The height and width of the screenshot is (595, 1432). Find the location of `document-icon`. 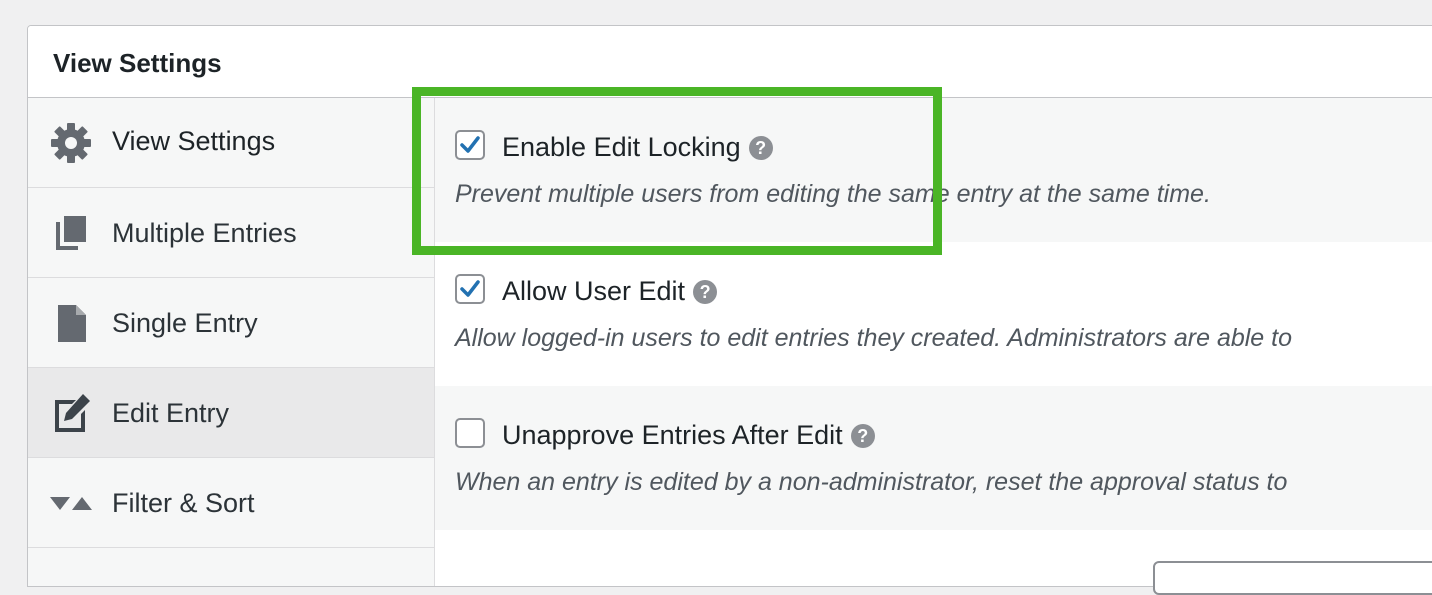

document-icon is located at coordinates (71, 323).